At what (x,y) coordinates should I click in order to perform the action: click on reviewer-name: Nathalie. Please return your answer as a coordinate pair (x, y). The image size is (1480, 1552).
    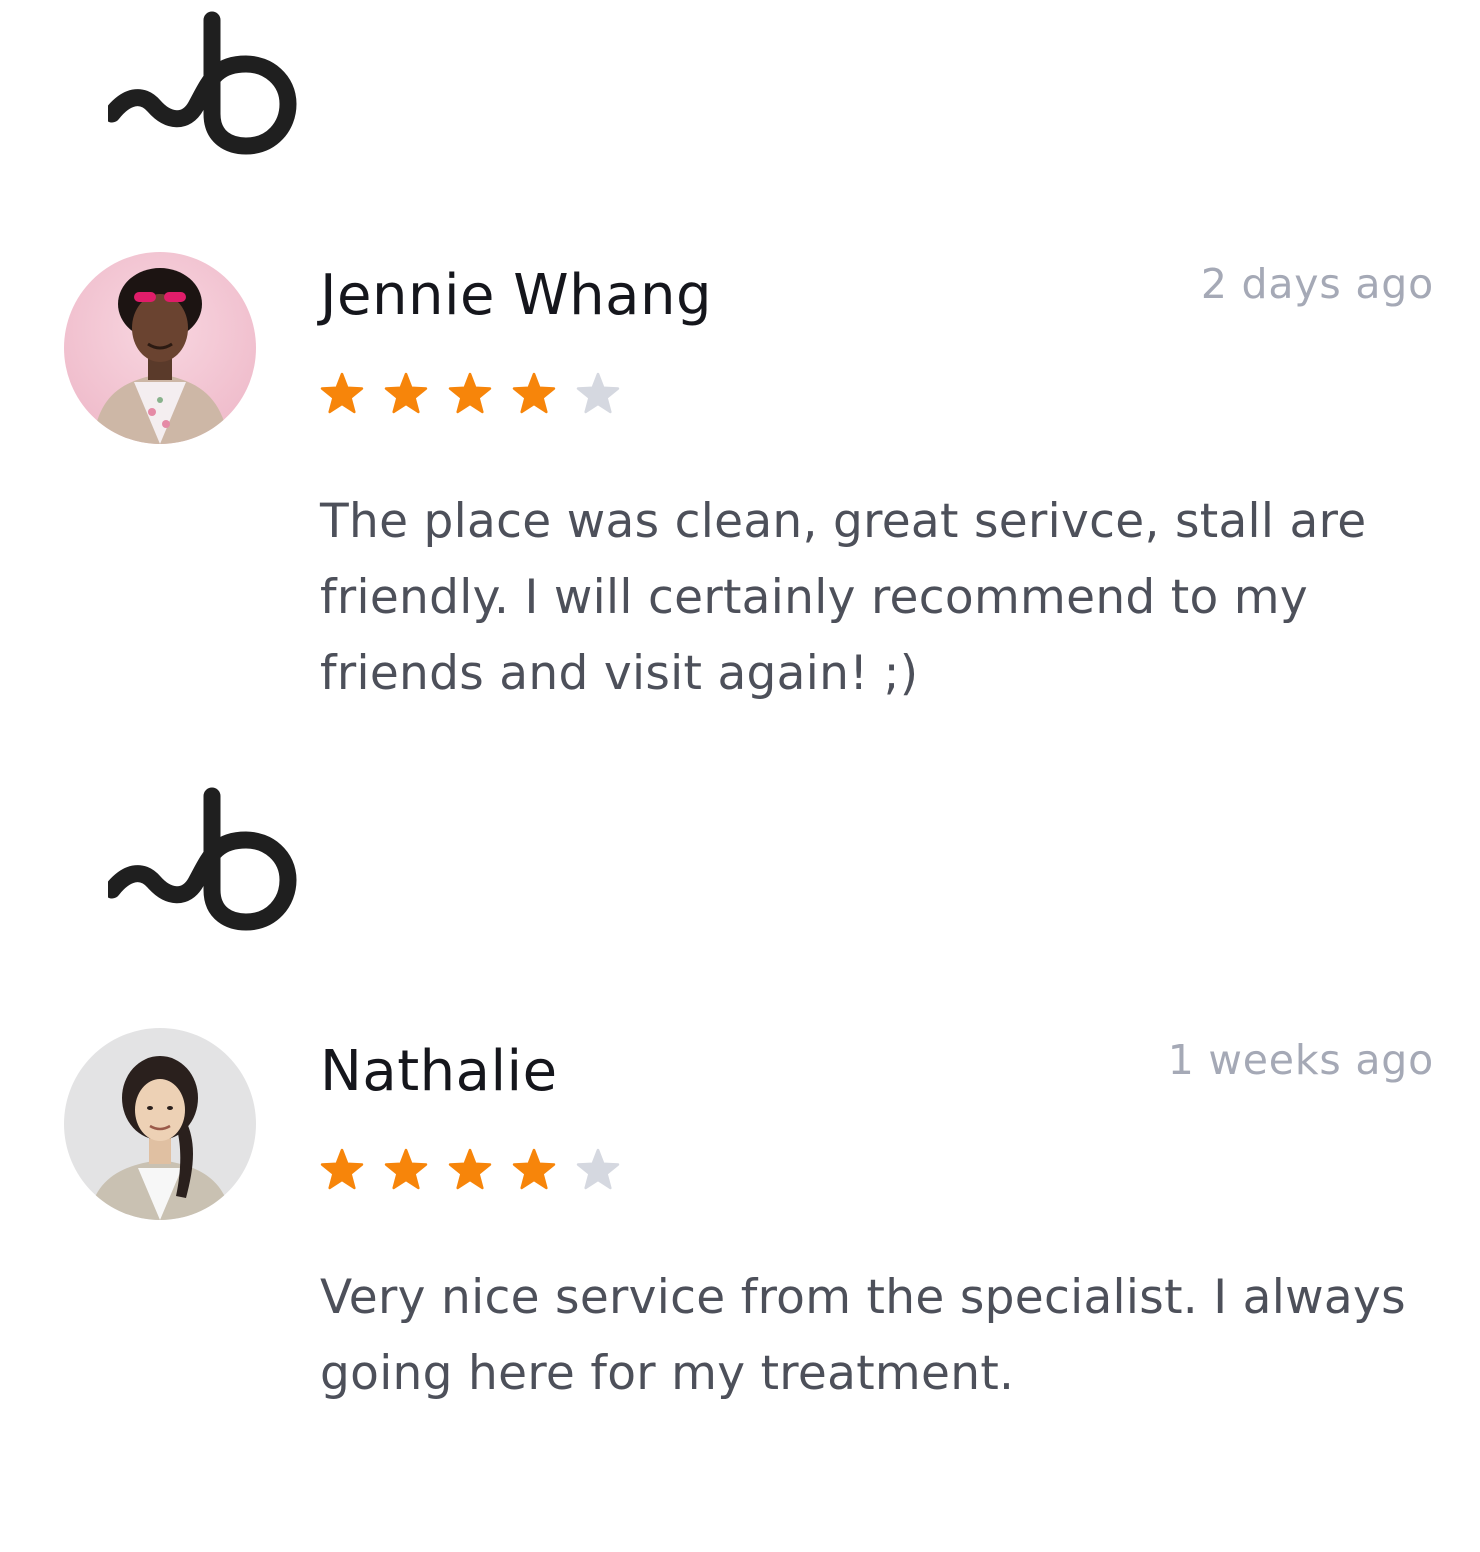
    Looking at the image, I should click on (439, 1071).